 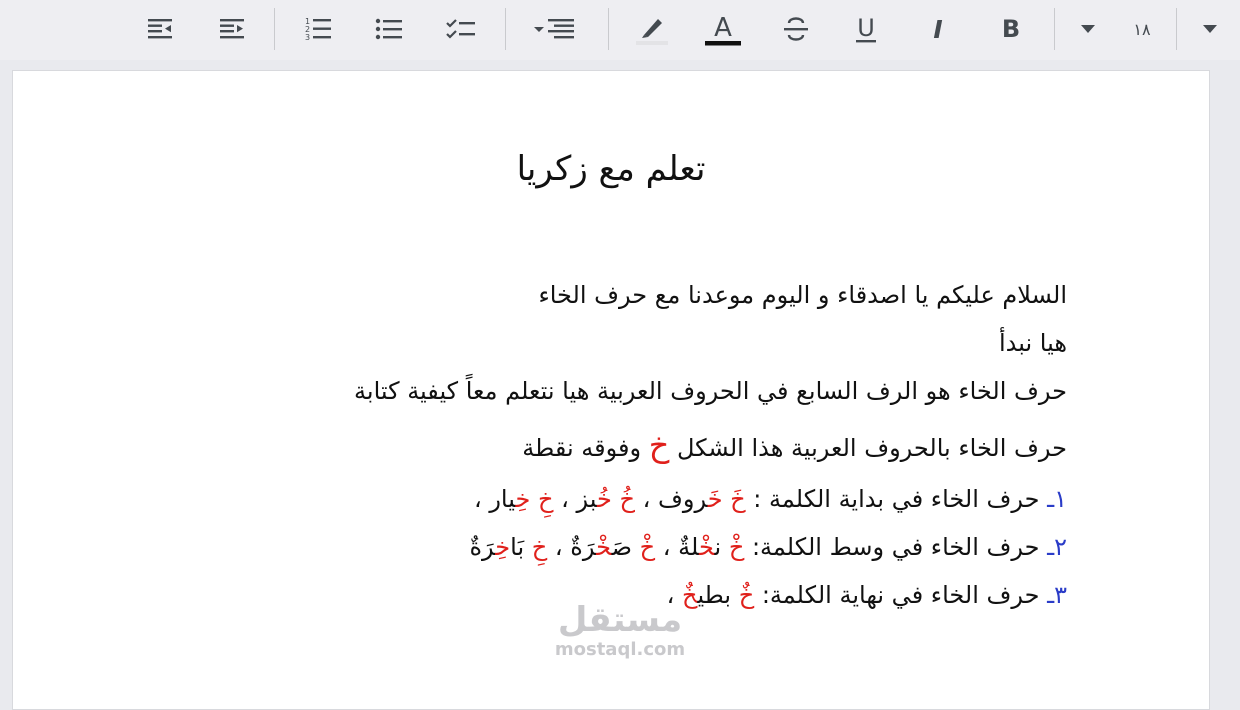 I want to click on example-word-pre: ن, so click(x=718, y=547).